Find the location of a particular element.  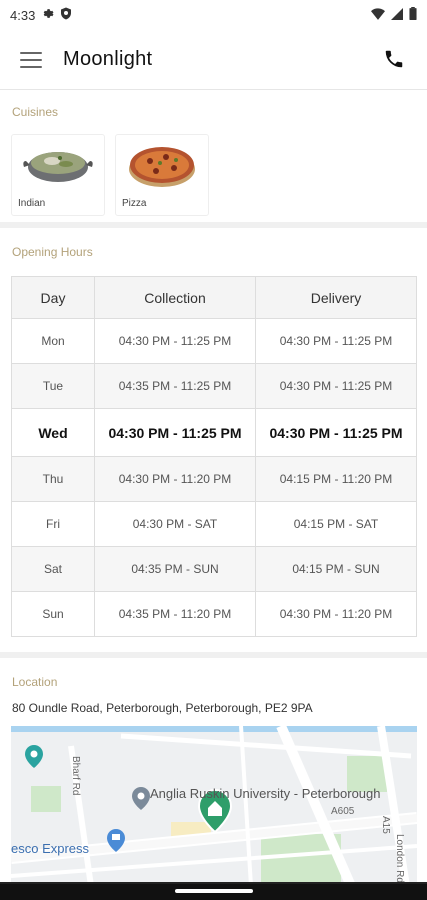

cuisine-label-indian: Indian is located at coordinates (32, 203).